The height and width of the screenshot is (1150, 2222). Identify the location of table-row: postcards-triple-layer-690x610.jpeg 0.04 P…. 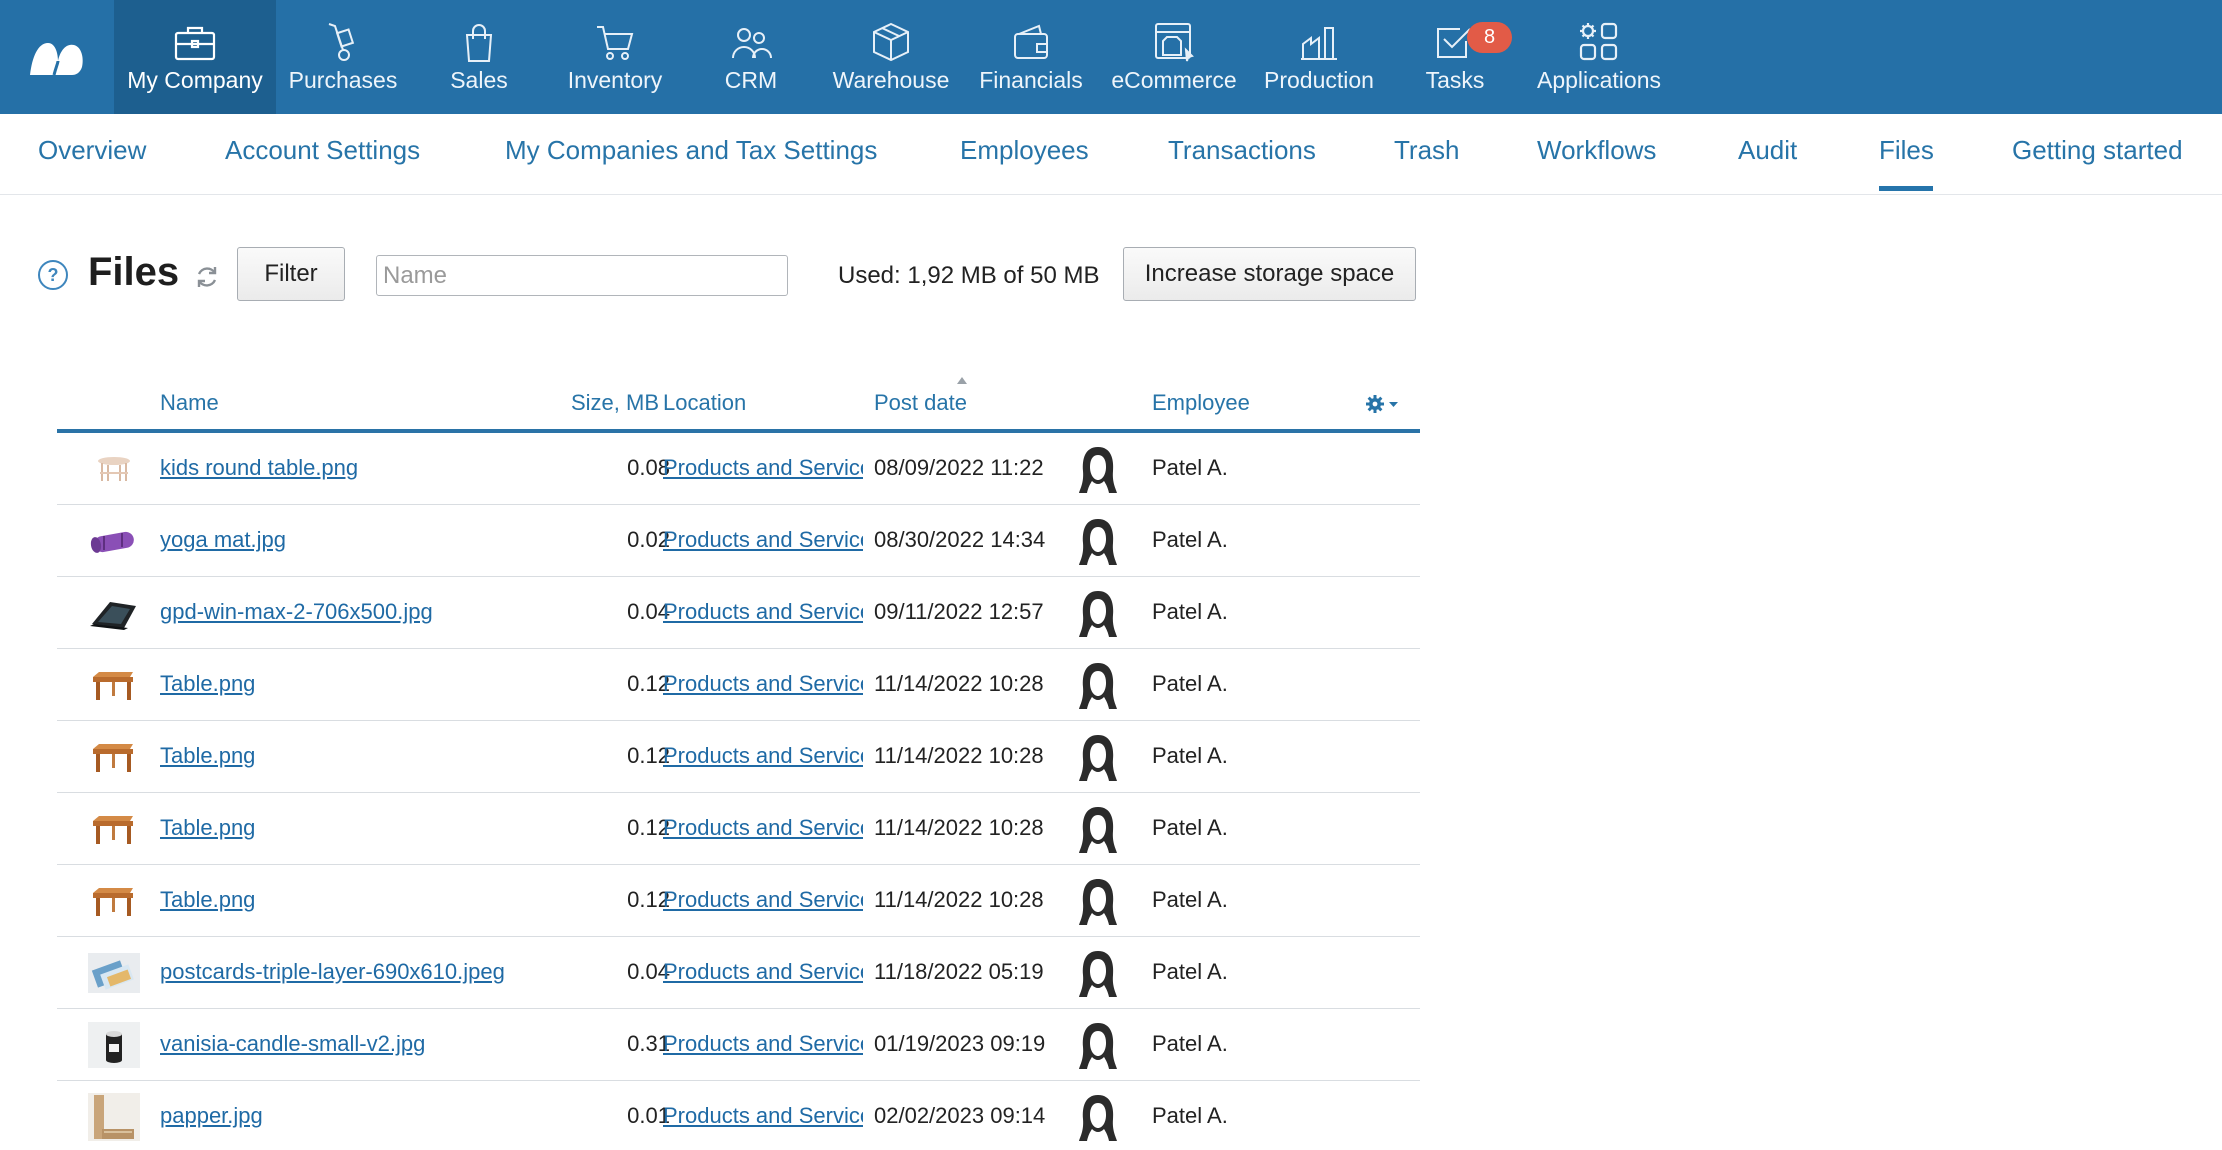
(738, 973).